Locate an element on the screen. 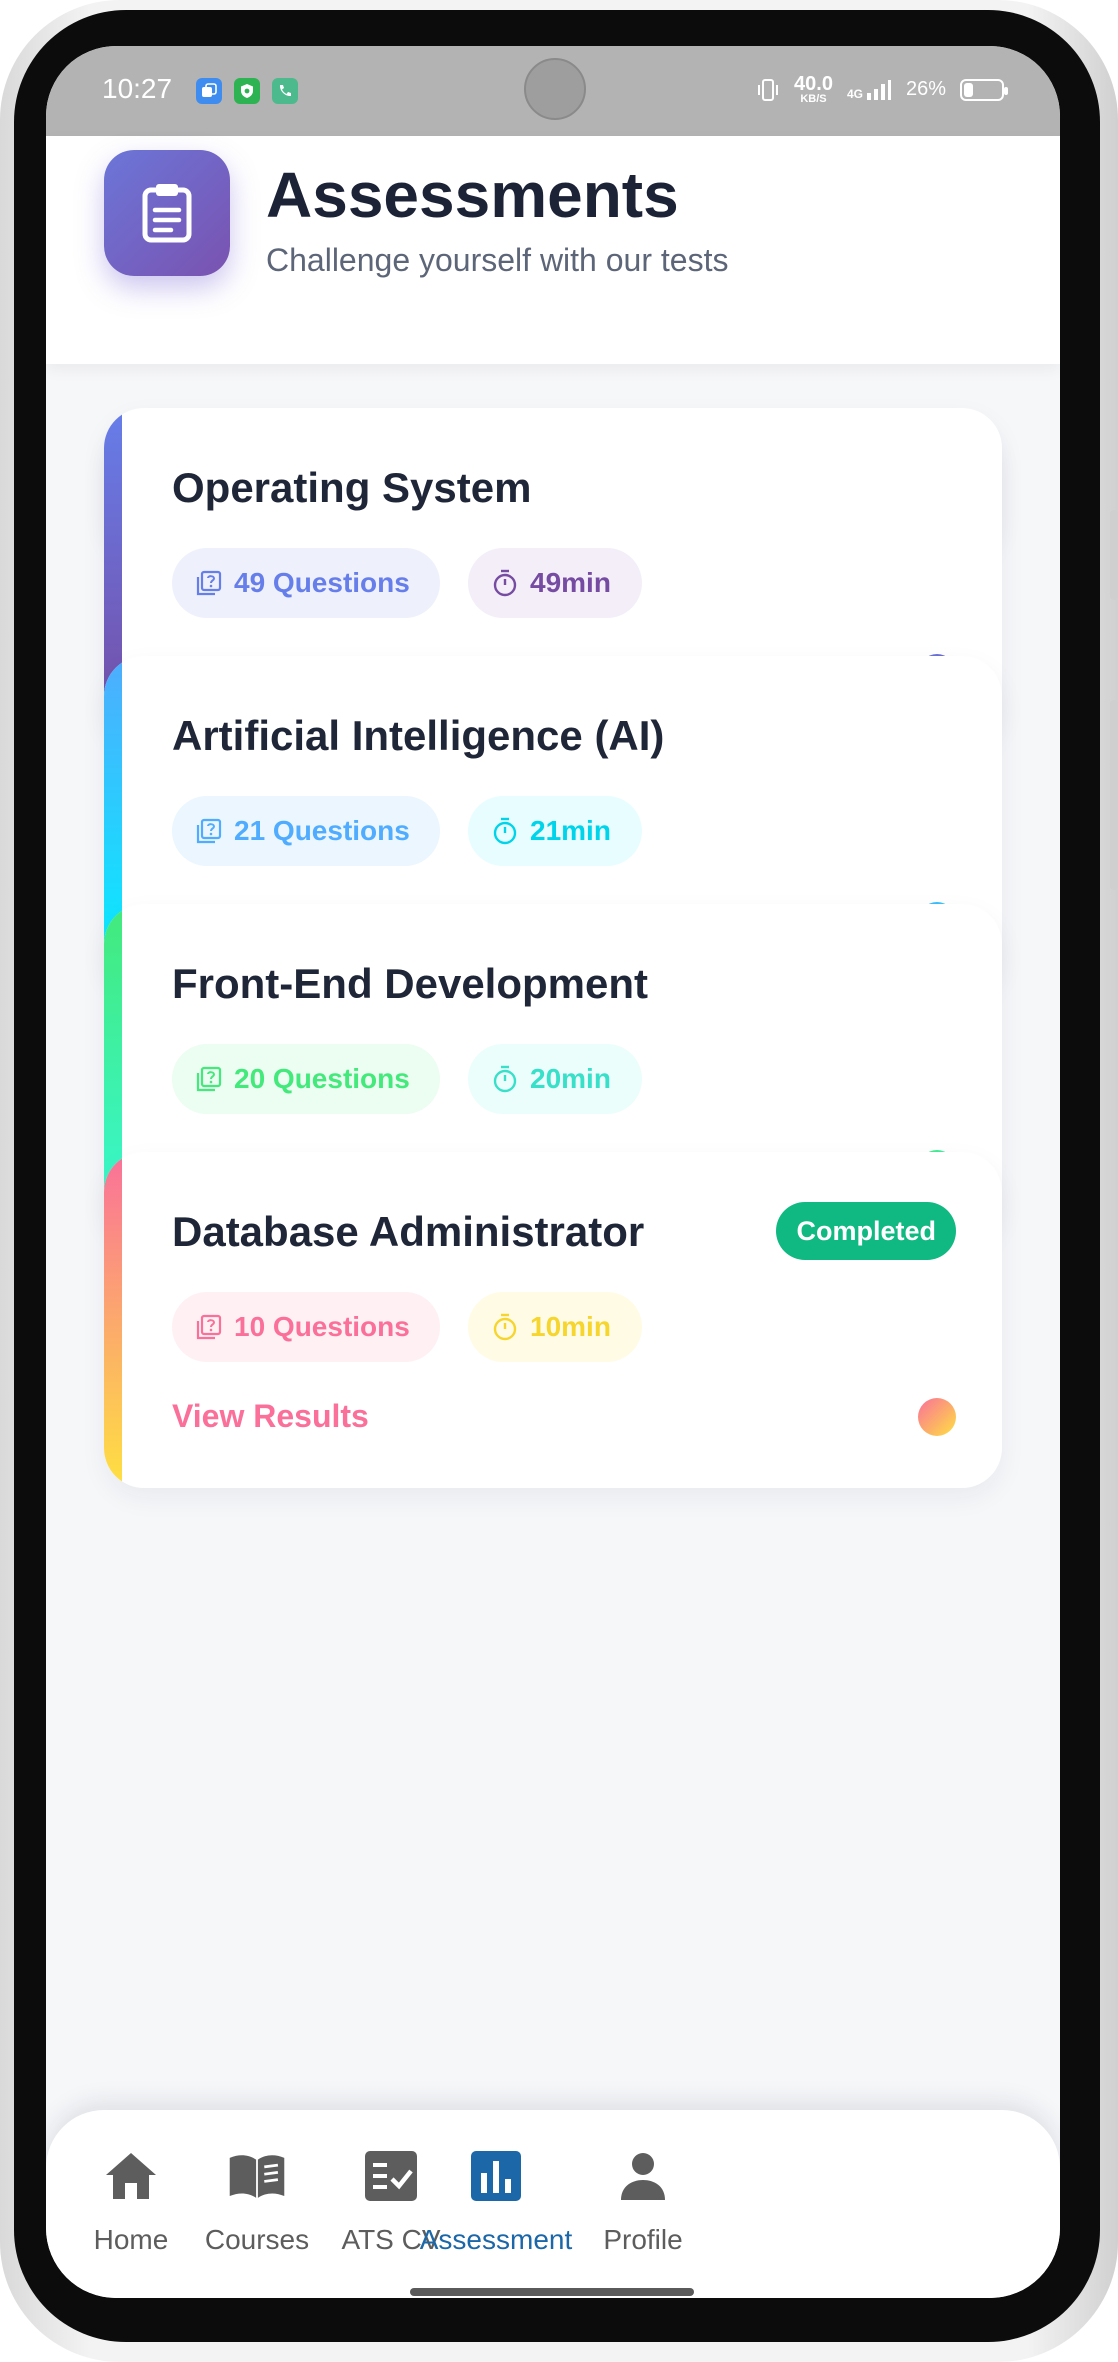 This screenshot has width=1118, height=2362. network-speed: 40.0 KB/S is located at coordinates (813, 89).